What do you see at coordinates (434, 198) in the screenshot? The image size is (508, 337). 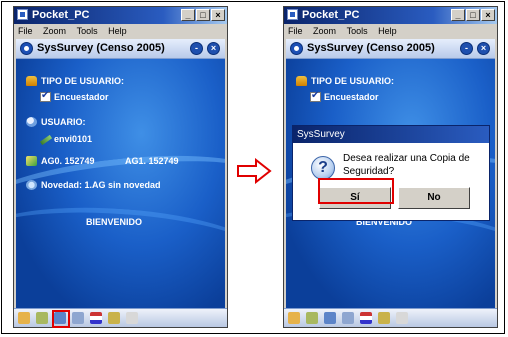 I see `no-button: No` at bounding box center [434, 198].